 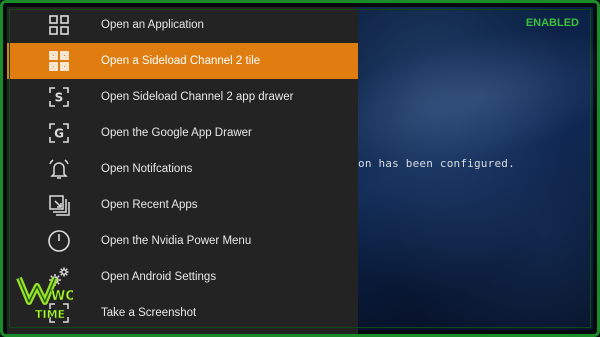 I want to click on menu-item-notifications: Open Notifcations, so click(x=182, y=169).